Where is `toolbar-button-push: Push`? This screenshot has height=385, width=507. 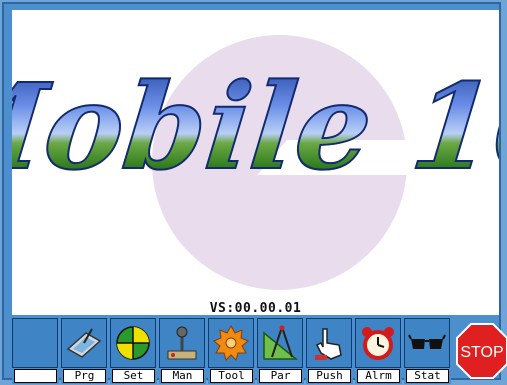 toolbar-button-push: Push is located at coordinates (329, 351).